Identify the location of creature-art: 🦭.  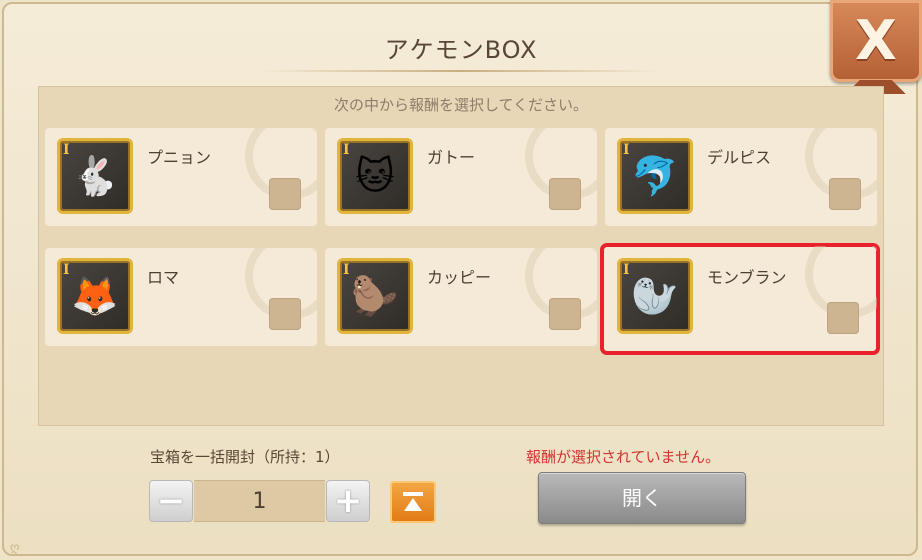
(655, 296).